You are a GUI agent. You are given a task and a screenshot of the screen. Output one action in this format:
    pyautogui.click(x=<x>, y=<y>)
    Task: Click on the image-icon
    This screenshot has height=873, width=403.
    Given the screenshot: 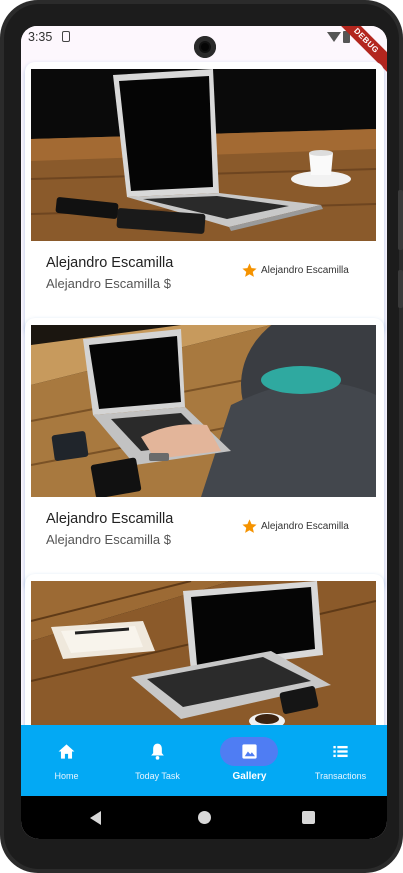 What is the action you would take?
    pyautogui.click(x=249, y=751)
    